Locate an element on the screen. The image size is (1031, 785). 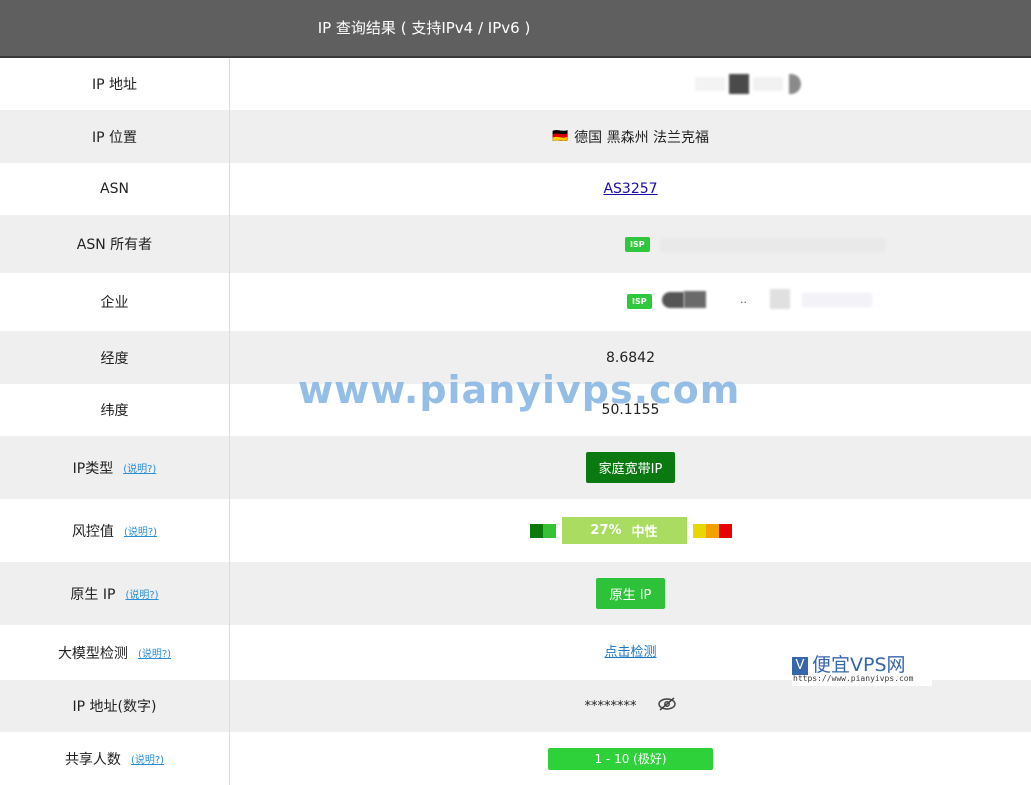
row-latitude: 纬度 50.1155 is located at coordinates (515, 410).